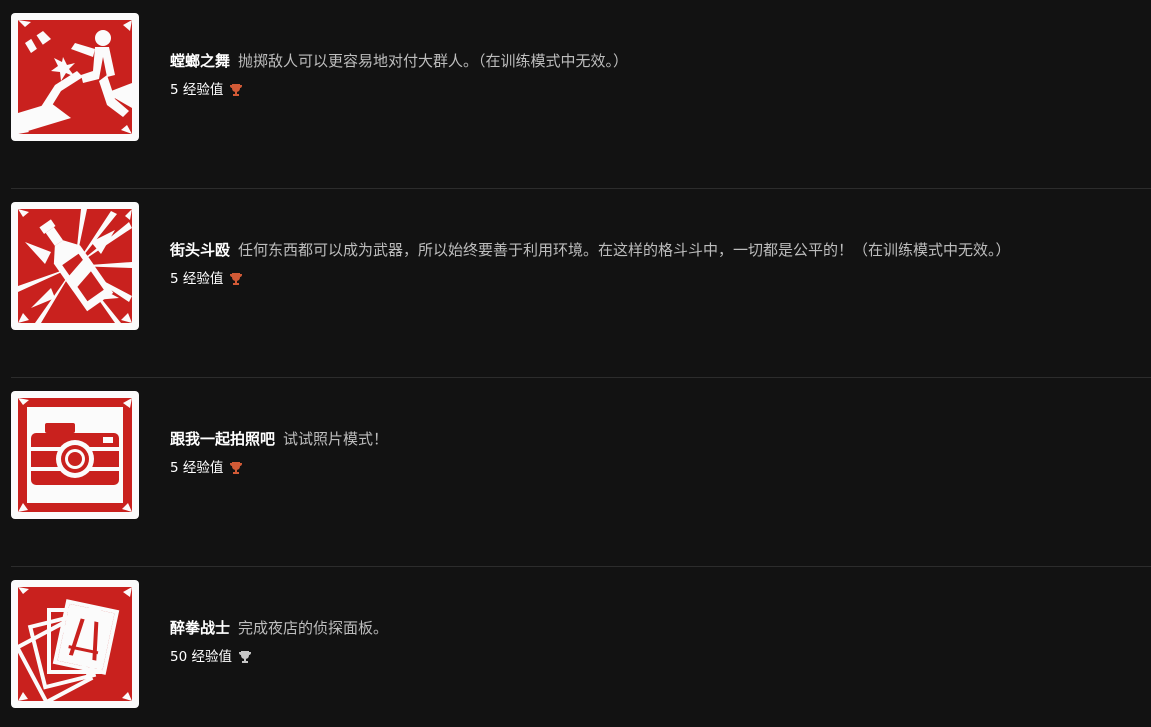 The width and height of the screenshot is (1151, 727). I want to click on achievement-description: 完成夜店的侦探面板。, so click(313, 628).